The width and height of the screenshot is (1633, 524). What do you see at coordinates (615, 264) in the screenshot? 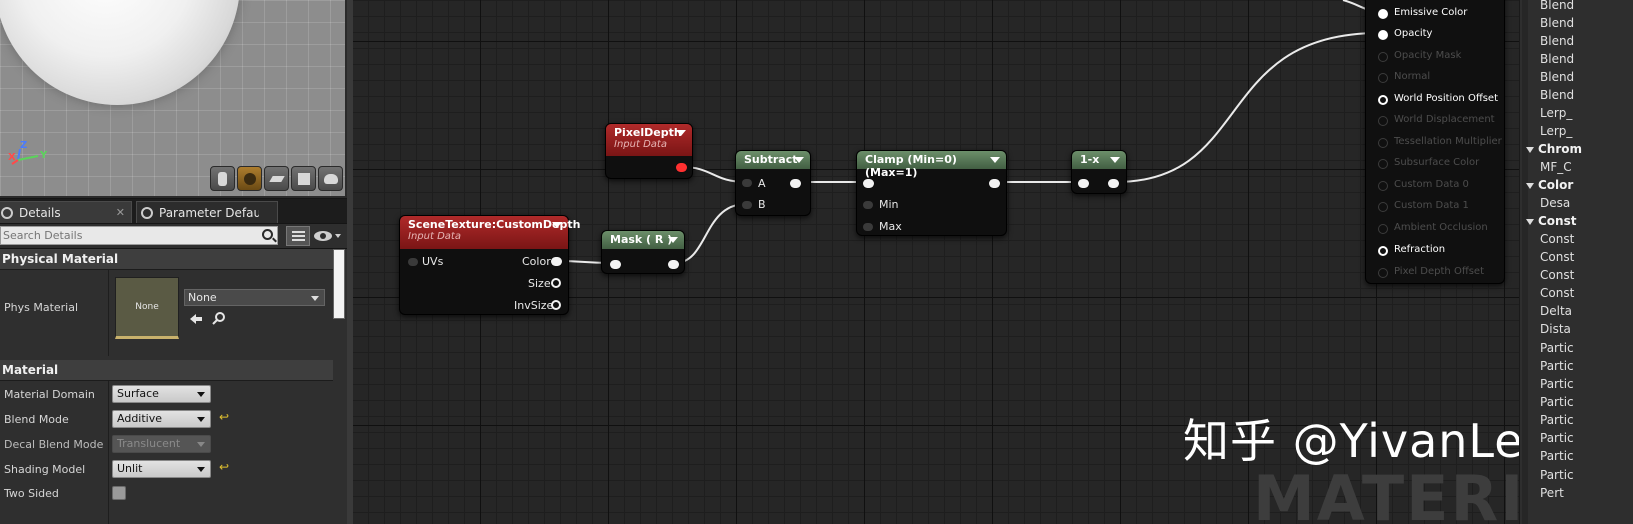
I see `mask-input-pin` at bounding box center [615, 264].